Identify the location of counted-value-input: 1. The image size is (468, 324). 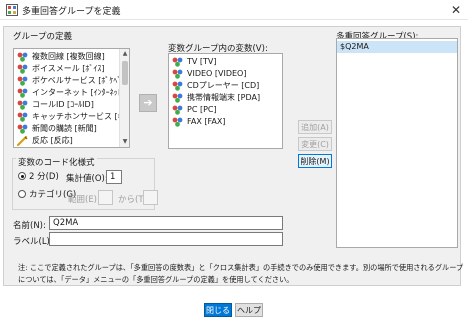
(114, 177).